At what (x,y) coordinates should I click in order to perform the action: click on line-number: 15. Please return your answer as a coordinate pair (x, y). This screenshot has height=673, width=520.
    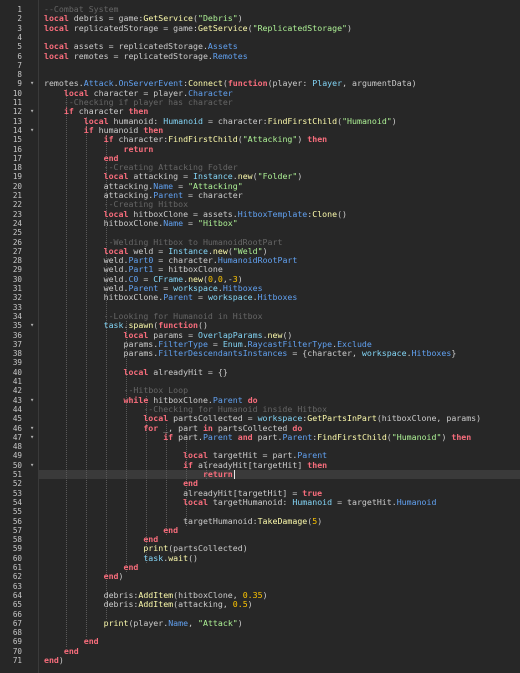
    Looking at the image, I should click on (17, 140).